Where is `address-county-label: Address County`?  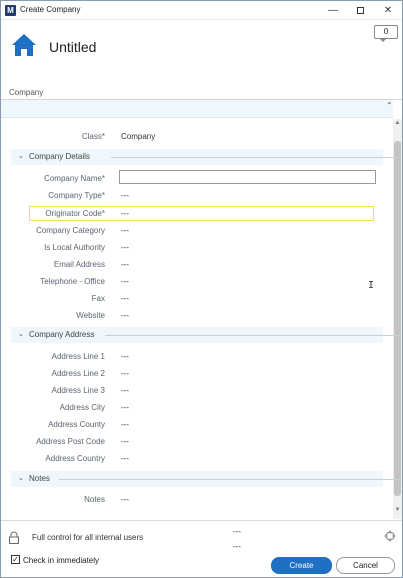
address-county-label: Address County is located at coordinates (76, 424).